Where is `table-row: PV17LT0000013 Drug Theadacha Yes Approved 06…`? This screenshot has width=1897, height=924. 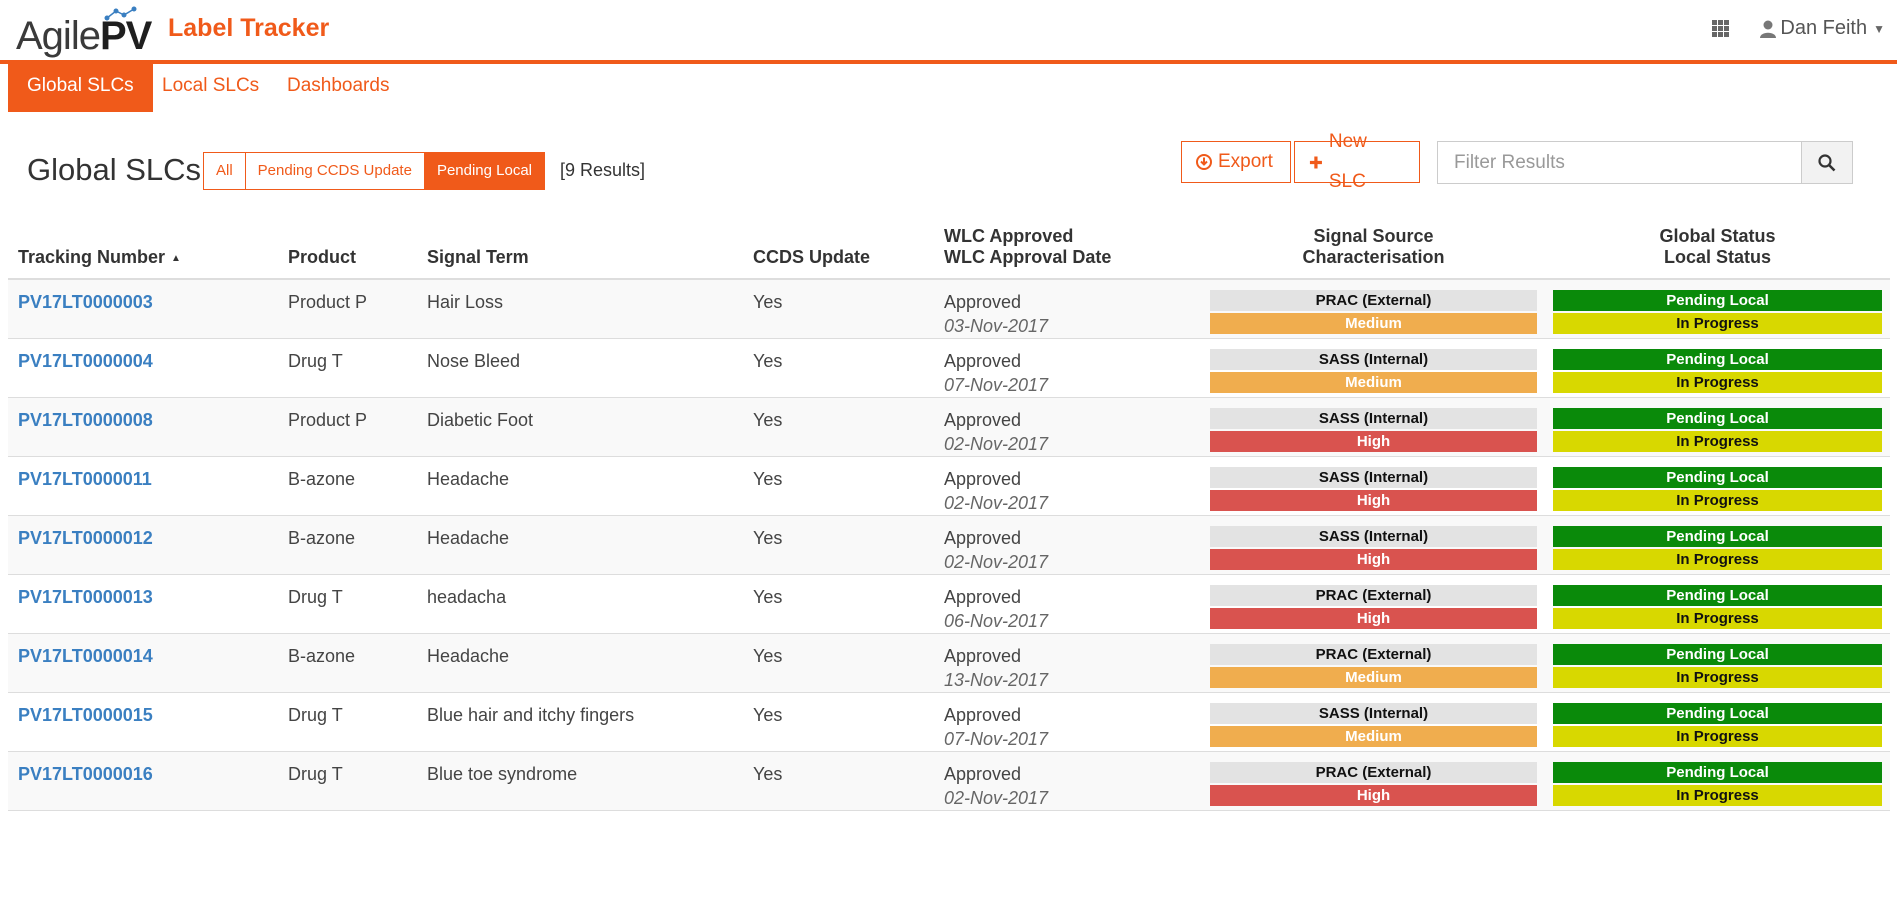 table-row: PV17LT0000013 Drug Theadacha Yes Approved 06… is located at coordinates (949, 604).